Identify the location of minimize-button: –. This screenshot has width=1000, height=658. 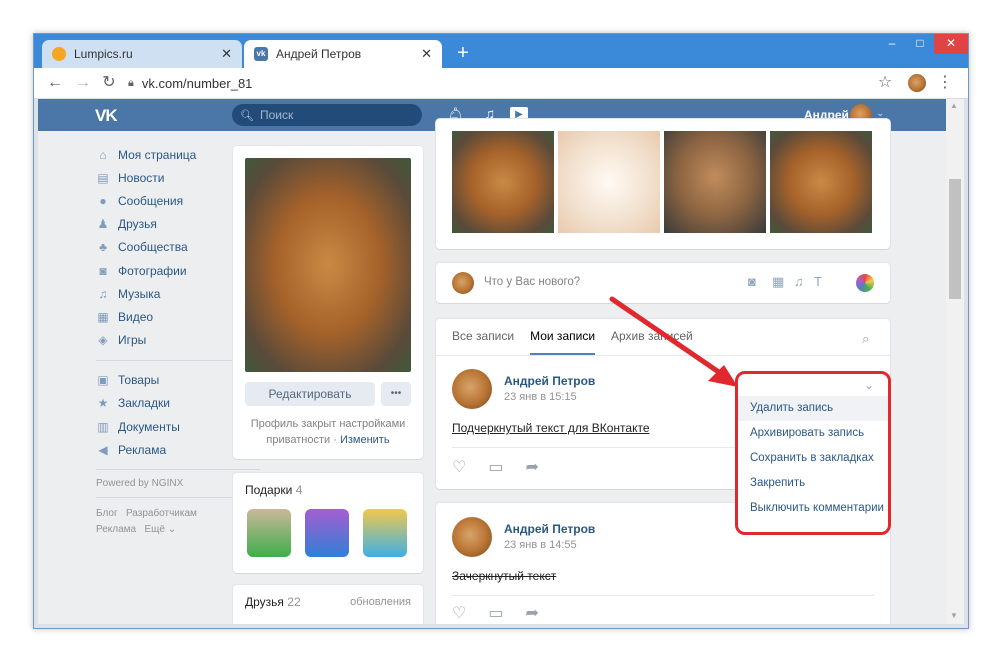
(892, 44).